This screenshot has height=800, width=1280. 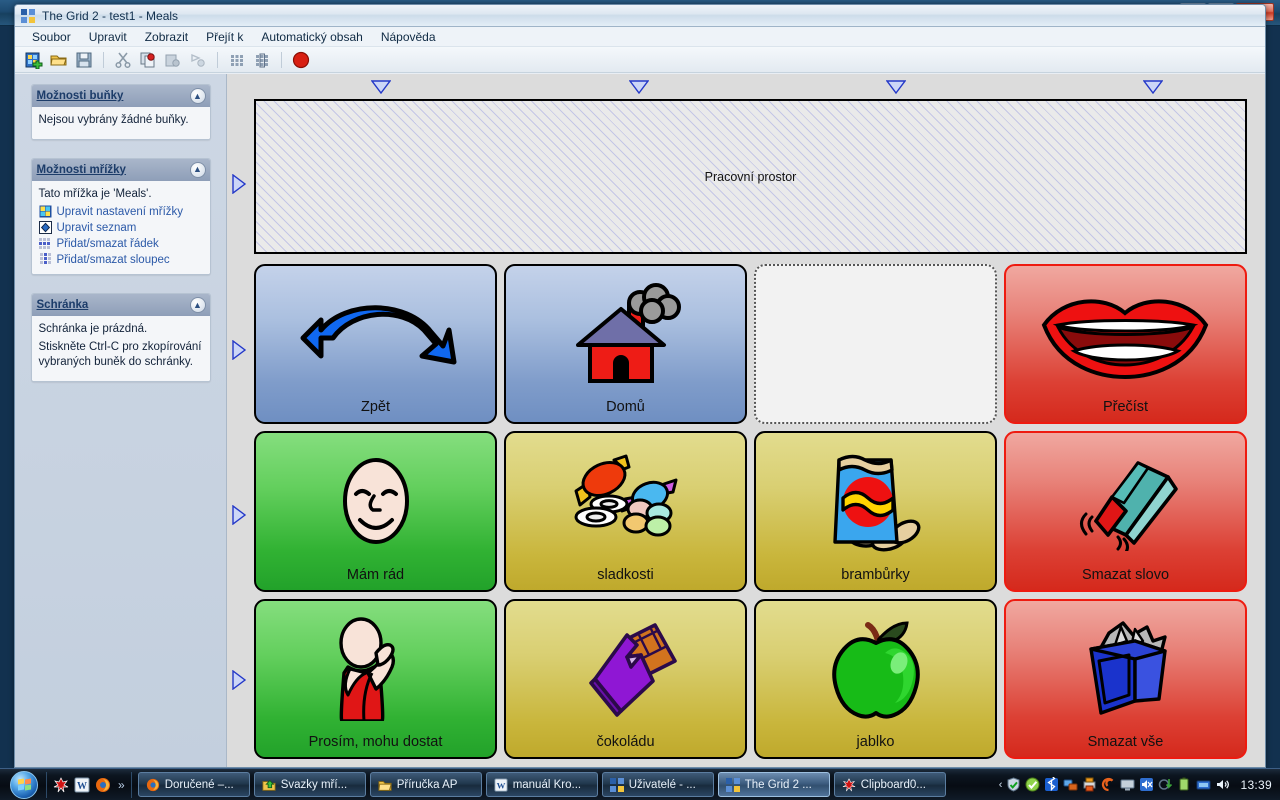 I want to click on start-button, so click(x=24, y=784).